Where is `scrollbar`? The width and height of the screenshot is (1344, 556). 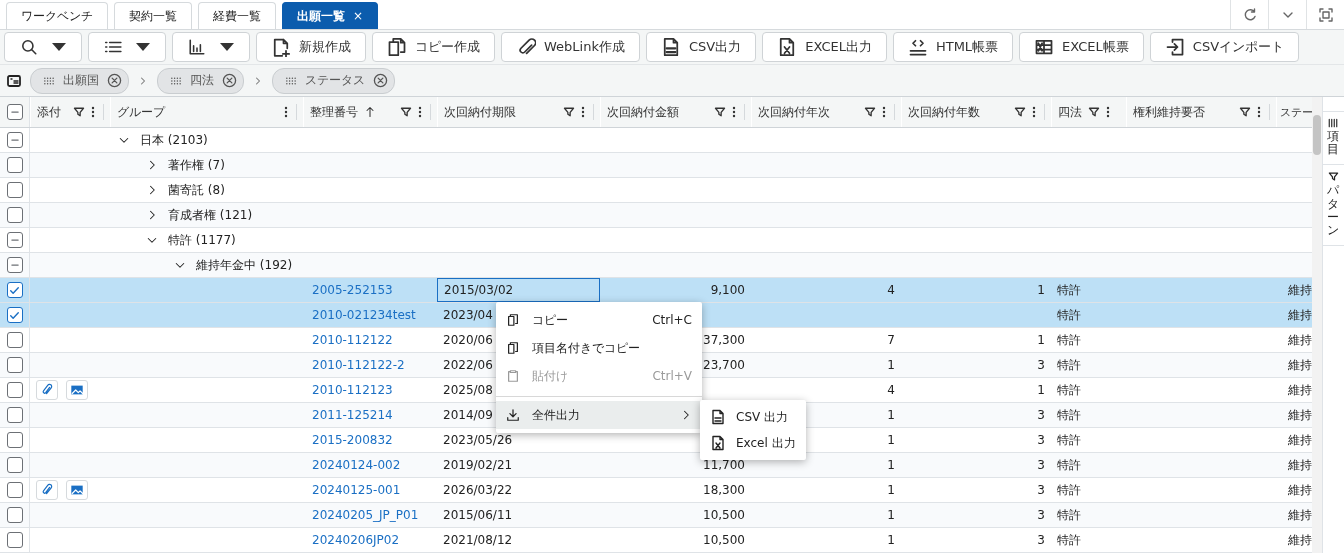
scrollbar is located at coordinates (1317, 325).